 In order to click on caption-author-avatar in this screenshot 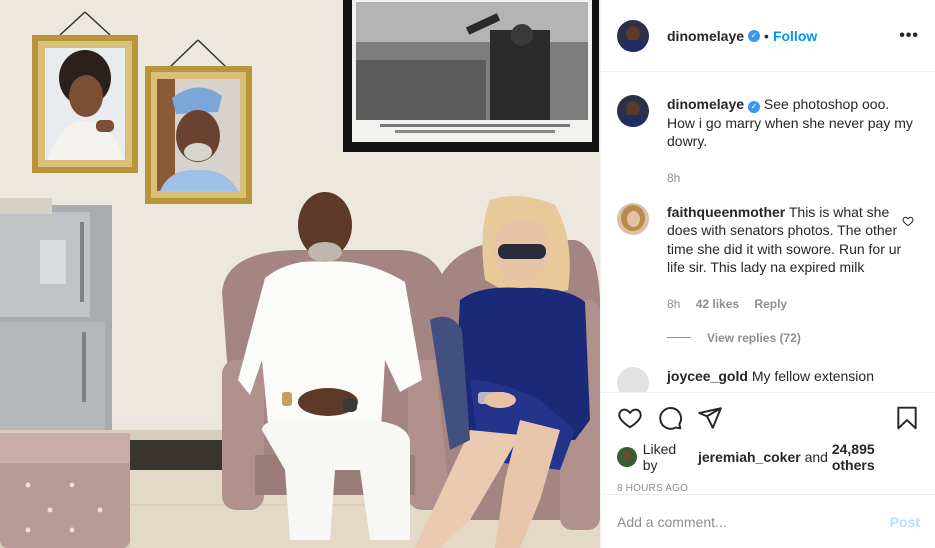, I will do `click(633, 111)`.